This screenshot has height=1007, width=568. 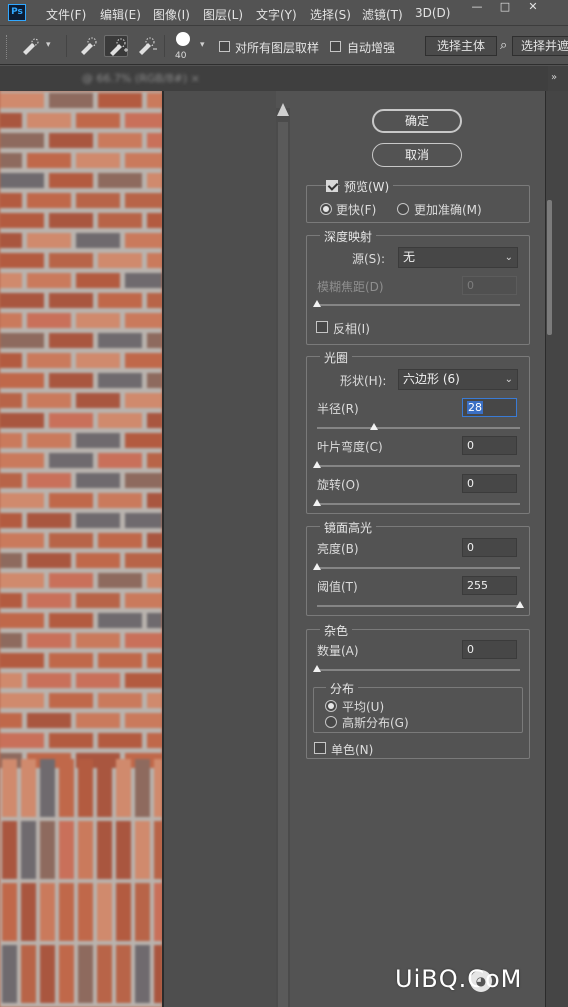 I want to click on threshold-slider, so click(x=418, y=606).